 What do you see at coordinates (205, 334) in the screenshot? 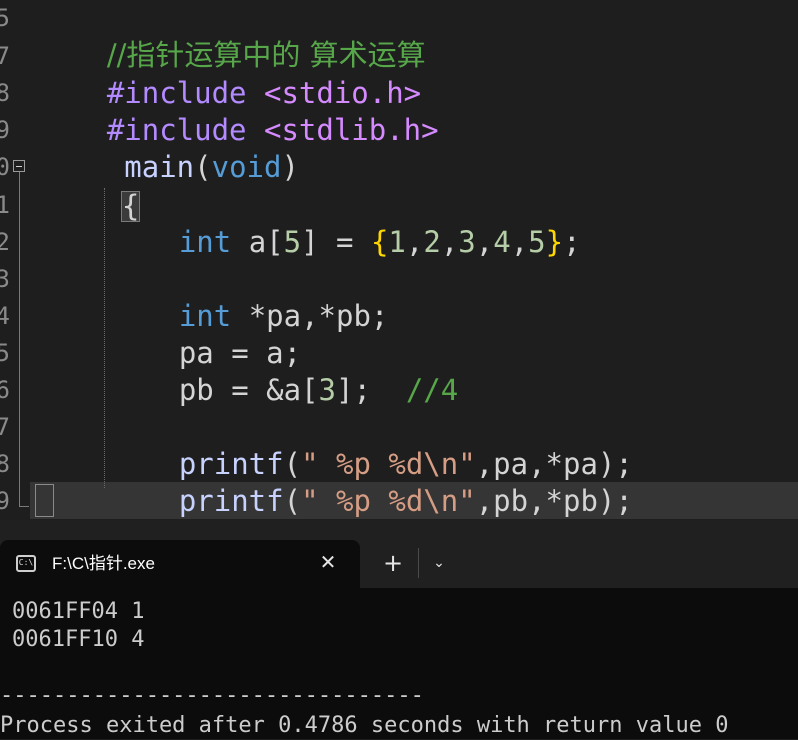
I see `code-line-pa-assign: pa = a;` at bounding box center [205, 334].